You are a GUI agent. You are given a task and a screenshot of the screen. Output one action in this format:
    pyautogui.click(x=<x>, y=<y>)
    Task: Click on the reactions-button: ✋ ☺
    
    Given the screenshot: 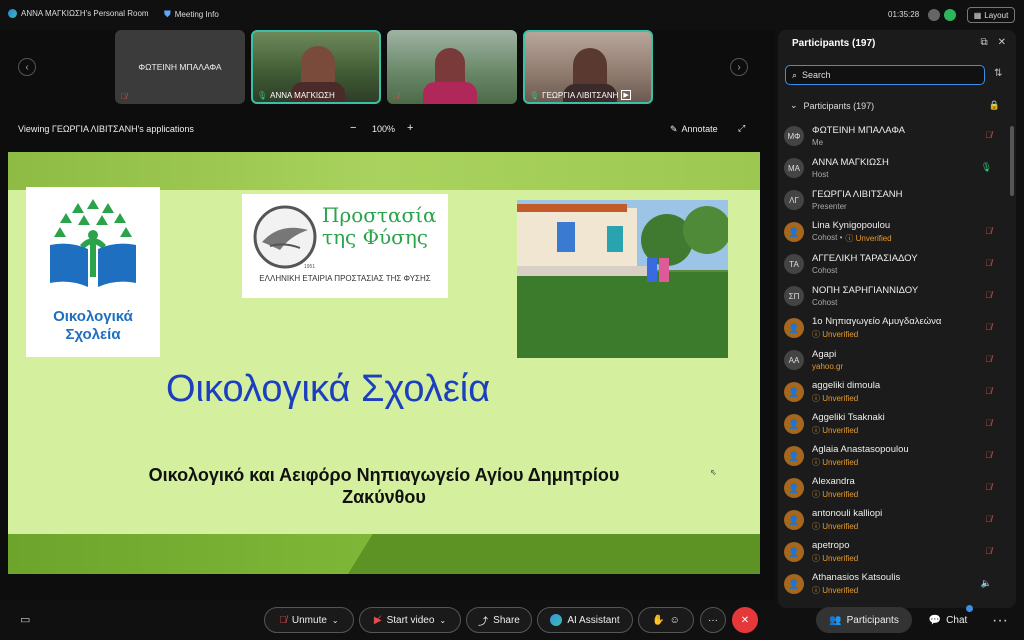 What is the action you would take?
    pyautogui.click(x=666, y=620)
    